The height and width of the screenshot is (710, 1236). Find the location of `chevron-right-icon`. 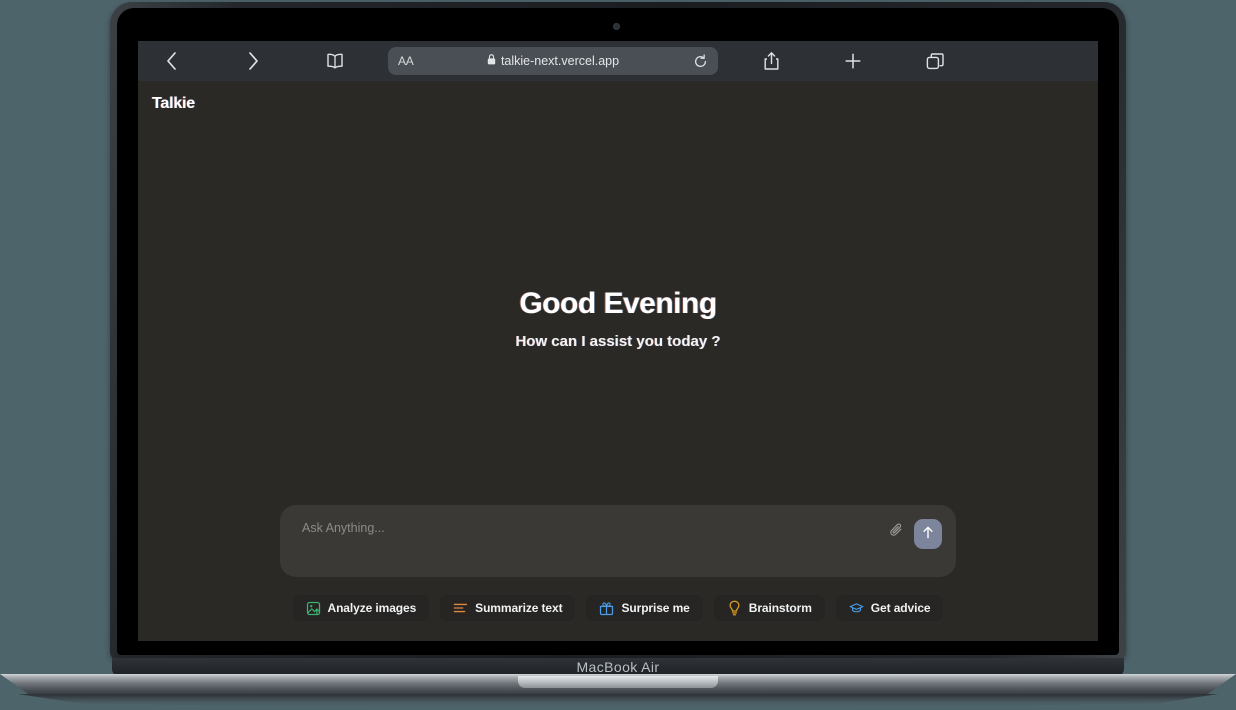

chevron-right-icon is located at coordinates (253, 61).